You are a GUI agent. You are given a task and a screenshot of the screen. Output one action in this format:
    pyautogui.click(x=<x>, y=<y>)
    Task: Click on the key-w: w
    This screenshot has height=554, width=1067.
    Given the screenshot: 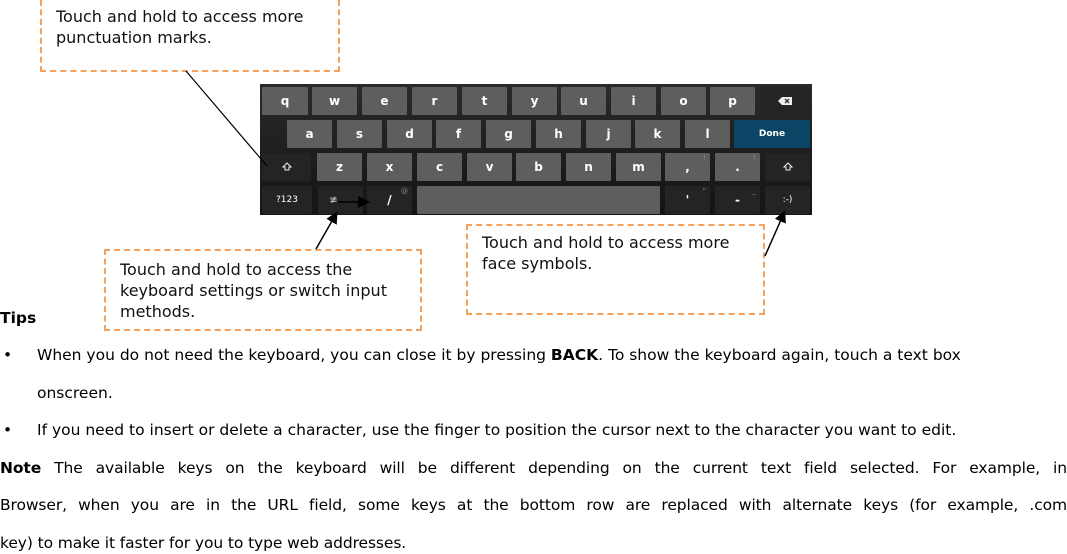 What is the action you would take?
    pyautogui.click(x=334, y=101)
    